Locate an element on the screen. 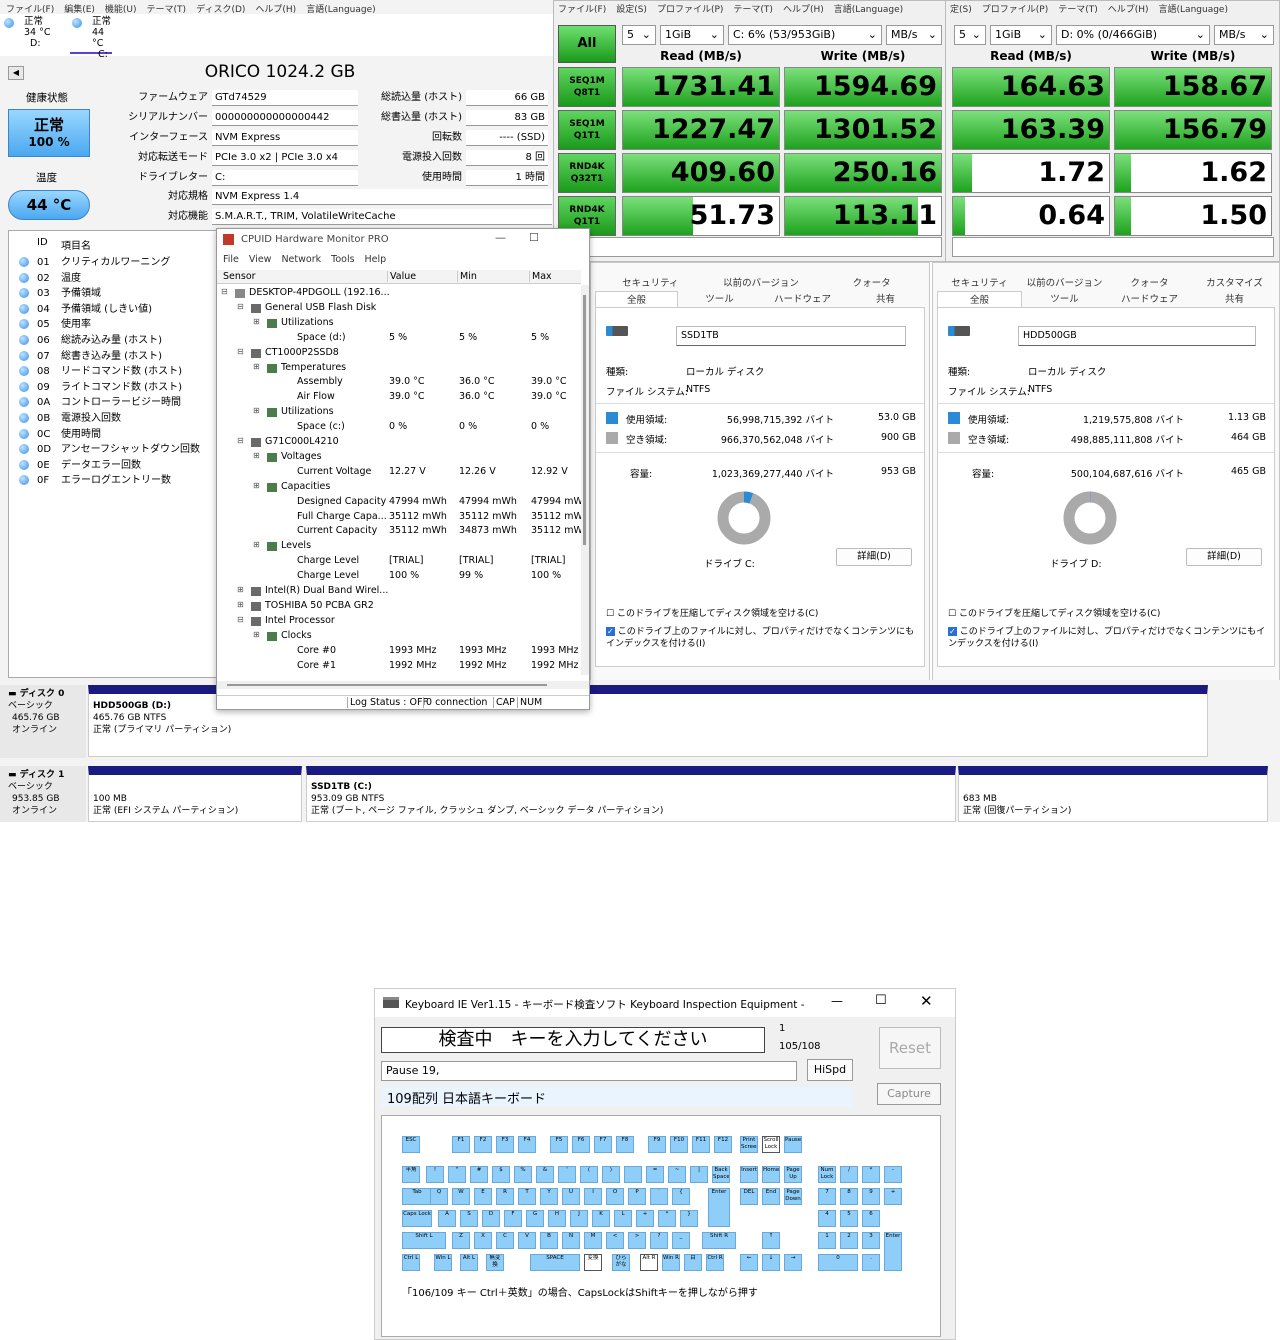 This screenshot has width=1280, height=1340. key--: * is located at coordinates (667, 1218).